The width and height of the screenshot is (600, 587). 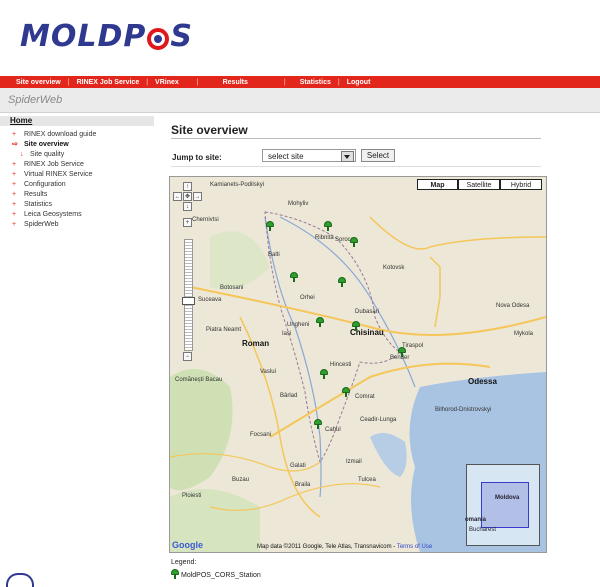 I want to click on app-subtitle: SpiderWeb, so click(x=35, y=100).